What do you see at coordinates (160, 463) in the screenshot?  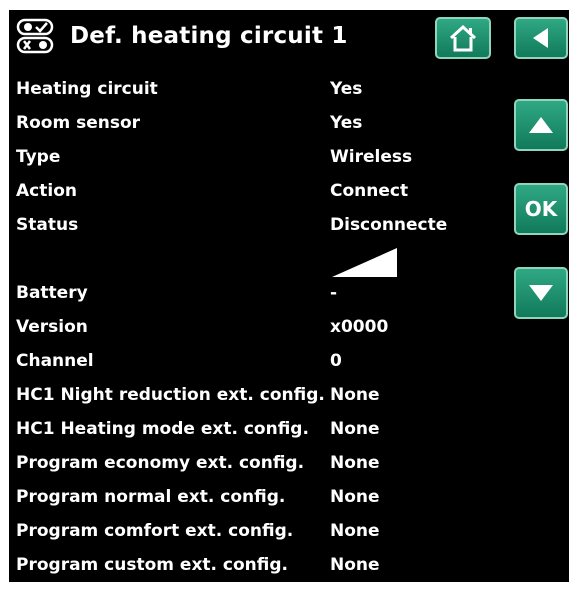 I see `row-label: Program economy ext. config.` at bounding box center [160, 463].